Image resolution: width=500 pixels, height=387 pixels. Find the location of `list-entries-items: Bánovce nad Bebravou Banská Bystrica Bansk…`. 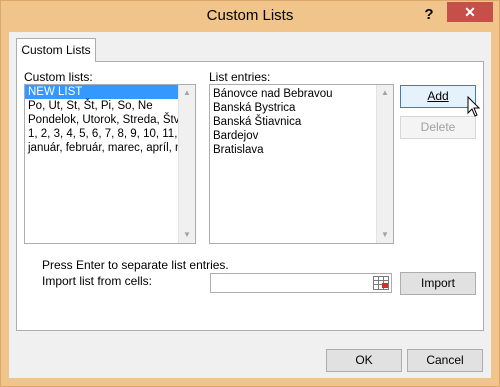

list-entries-items: Bánovce nad Bebravou Banská Bystrica Bansk… is located at coordinates (301, 121).